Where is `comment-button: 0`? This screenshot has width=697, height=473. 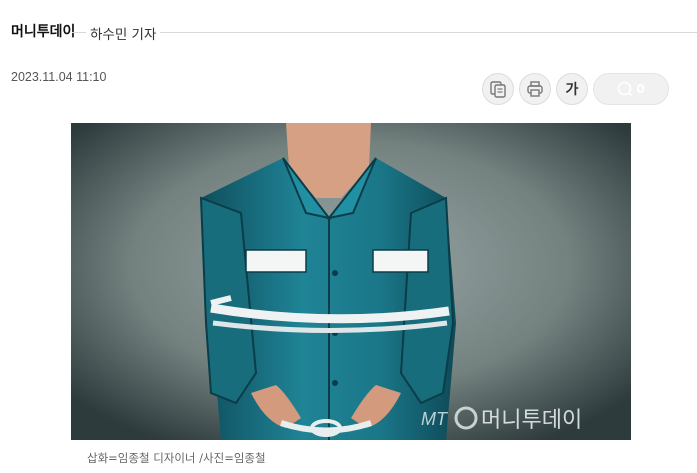 comment-button: 0 is located at coordinates (631, 89).